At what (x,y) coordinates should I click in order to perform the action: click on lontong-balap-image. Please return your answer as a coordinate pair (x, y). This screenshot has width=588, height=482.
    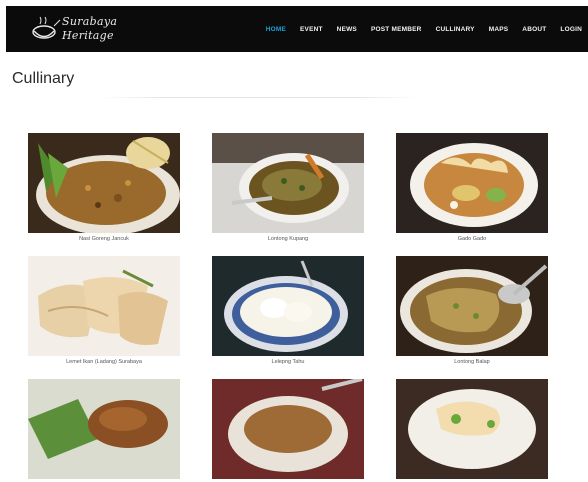
    Looking at the image, I should click on (472, 306).